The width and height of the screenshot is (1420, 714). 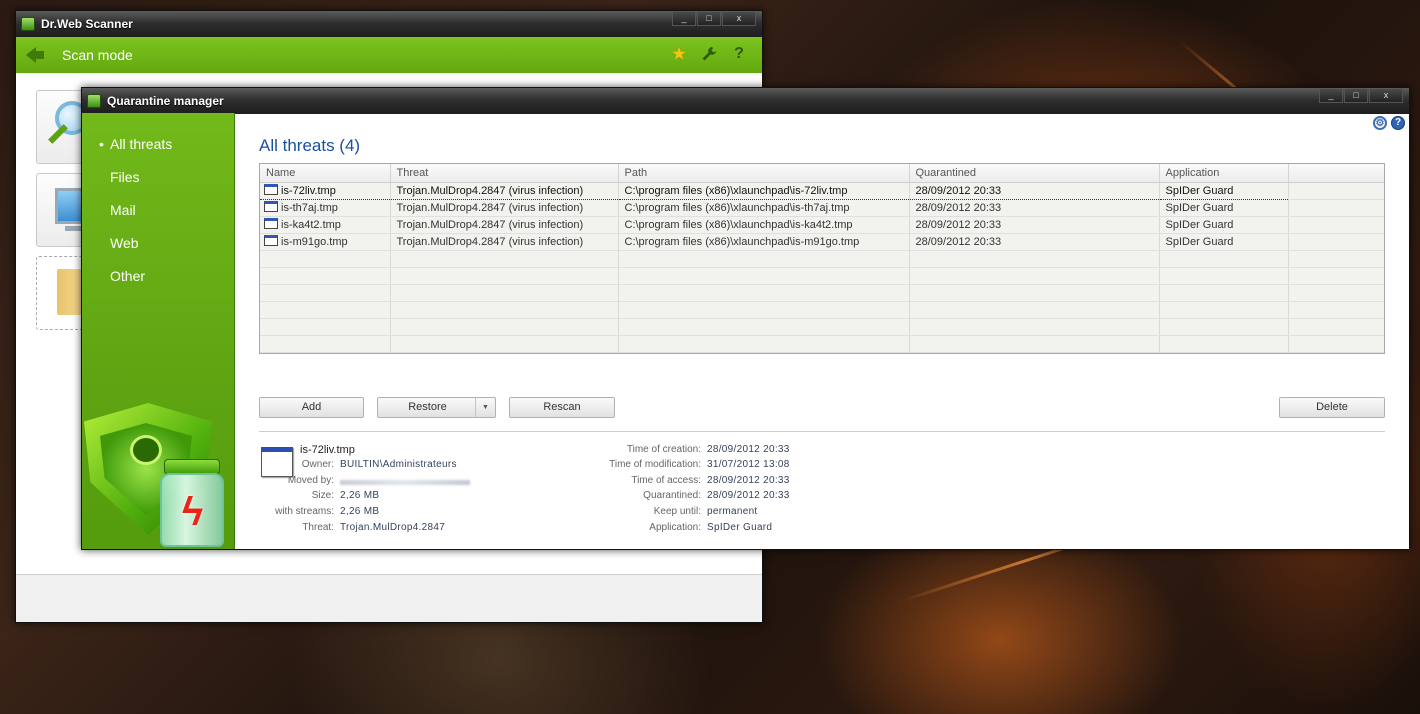 What do you see at coordinates (158, 151) in the screenshot?
I see `sidebar-item-all-threats: All threats` at bounding box center [158, 151].